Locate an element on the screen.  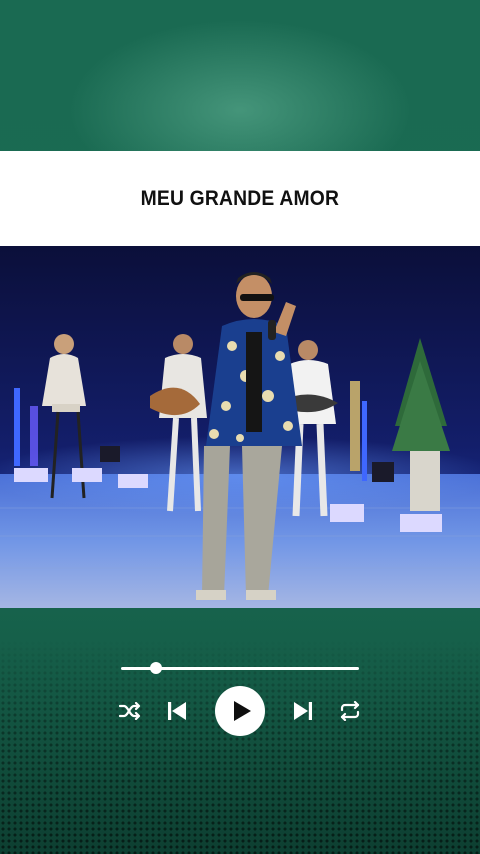
title-banner: MEU GRANDE AMOR is located at coordinates (240, 198).